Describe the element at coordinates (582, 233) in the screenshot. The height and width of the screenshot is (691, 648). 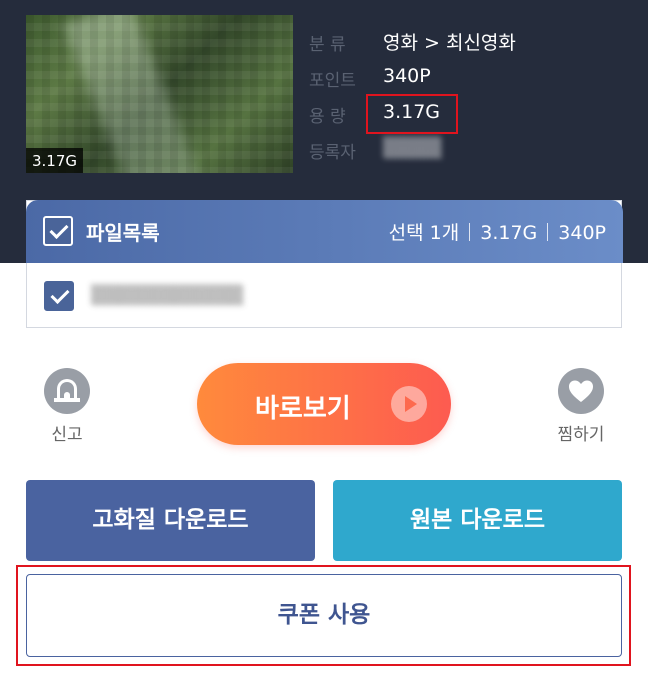
I see `selection-points: 340P` at that location.